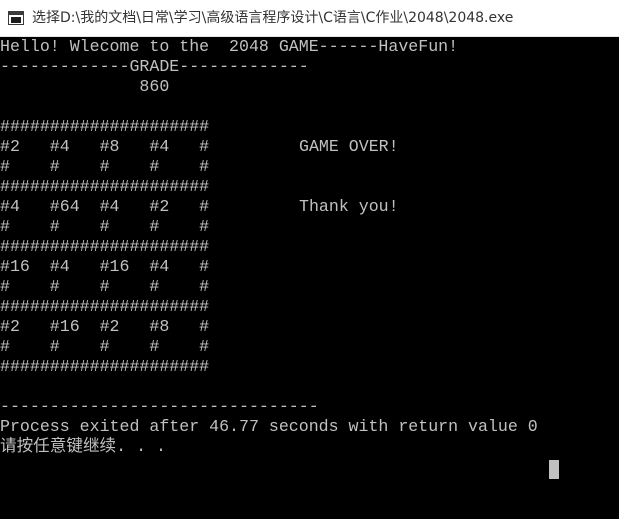  Describe the element at coordinates (85, 86) in the screenshot. I see `grade-value: 860` at that location.